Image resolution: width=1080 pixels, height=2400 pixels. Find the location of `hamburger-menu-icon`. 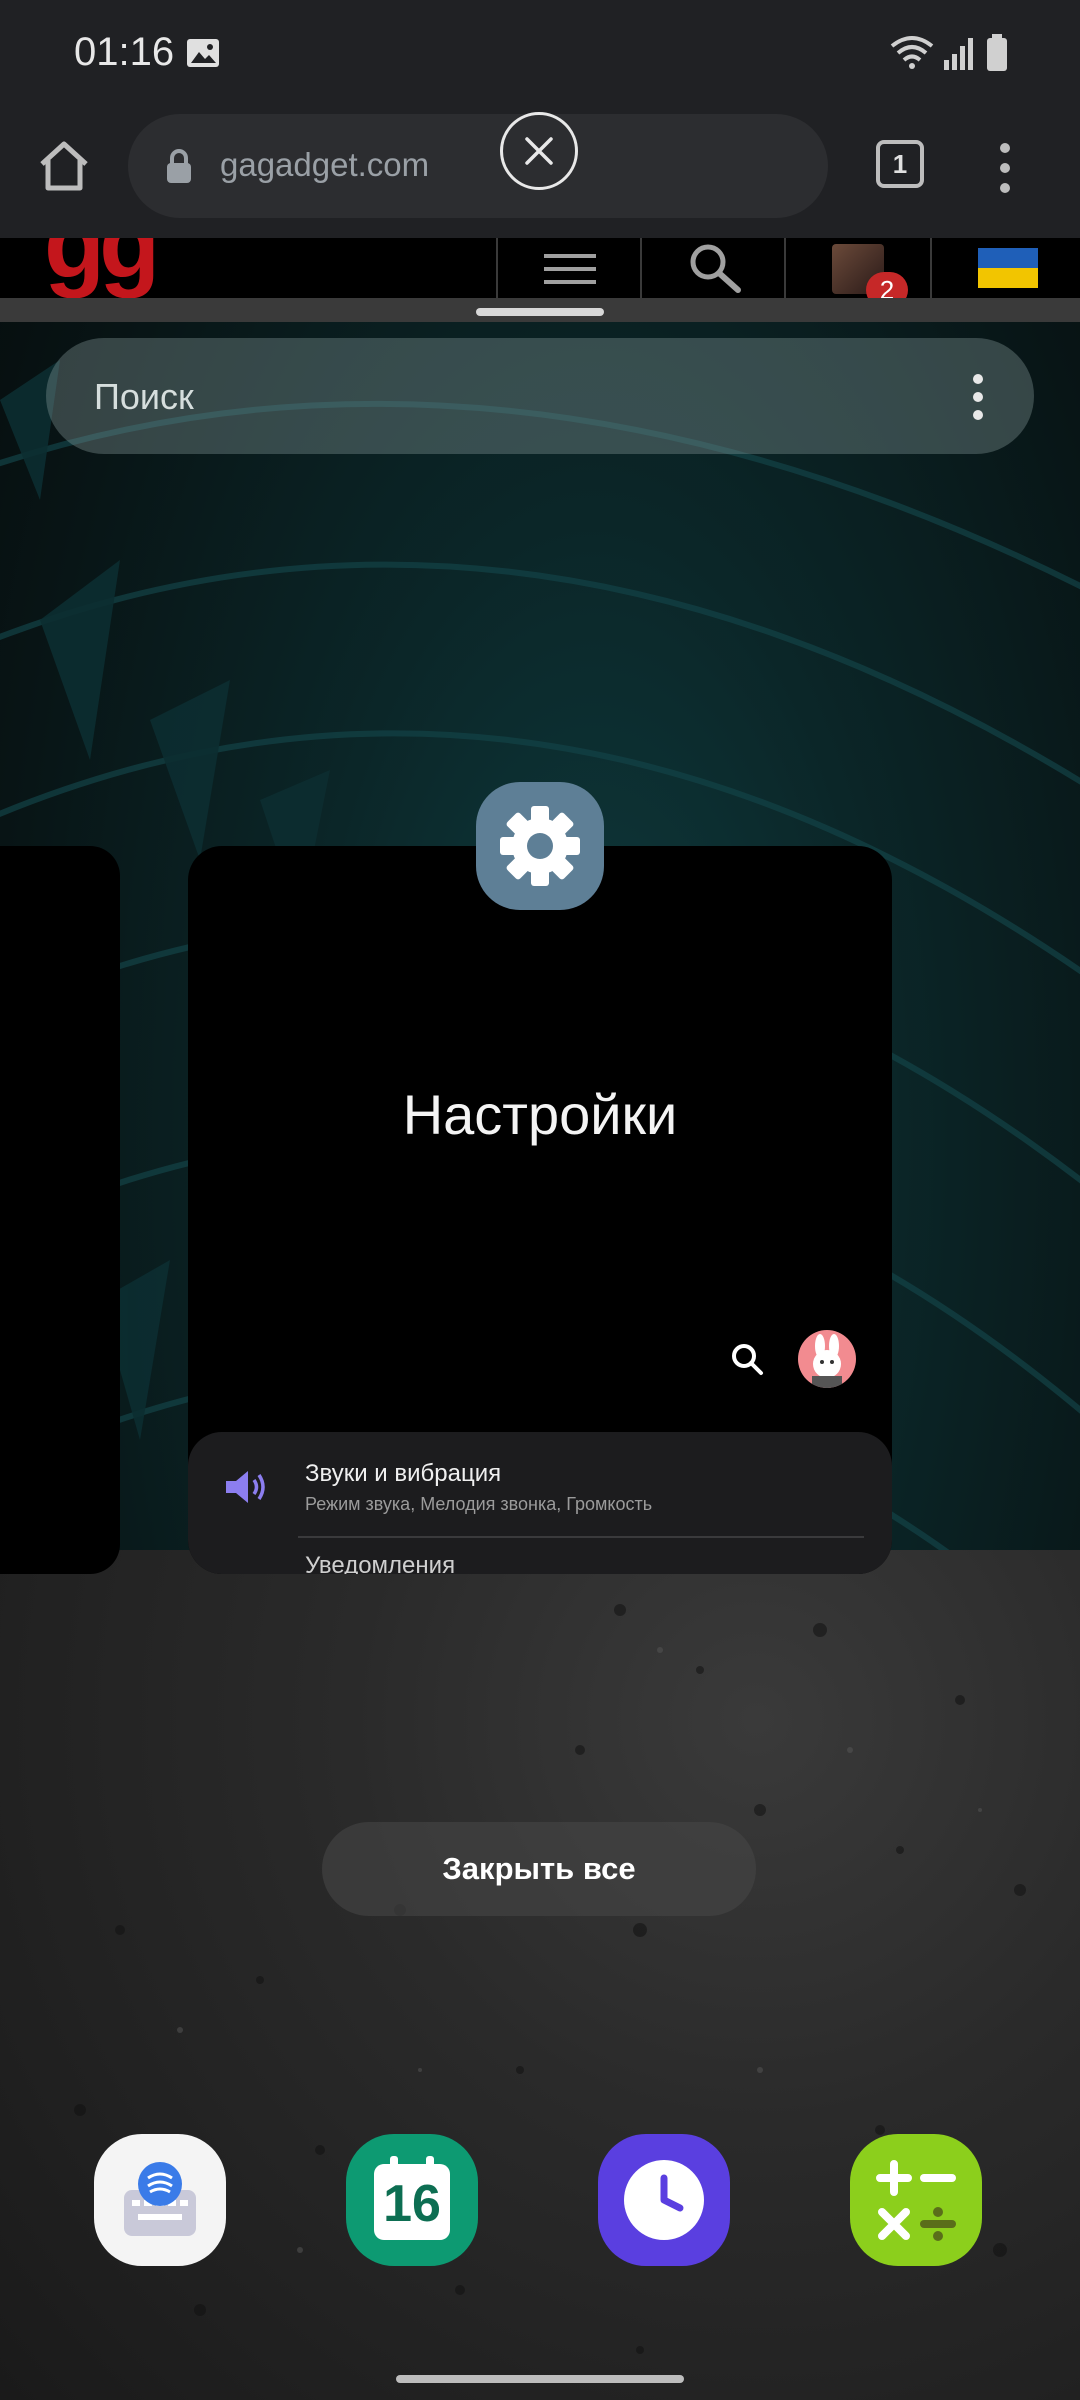

hamburger-menu-icon is located at coordinates (570, 269).